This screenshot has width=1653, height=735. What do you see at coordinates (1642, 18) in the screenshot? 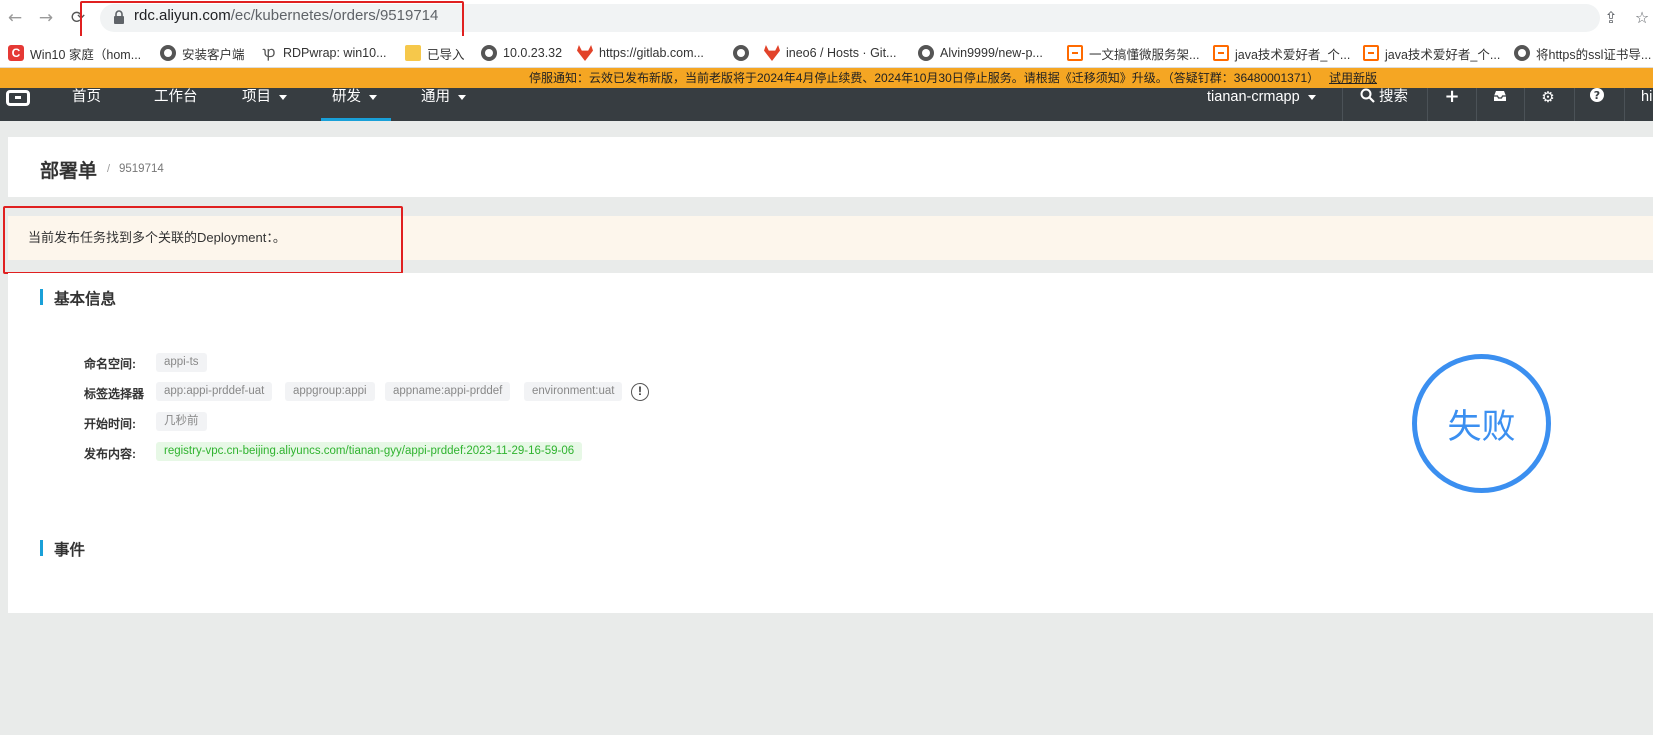
I see `bookmark-star-icon: ☆` at bounding box center [1642, 18].